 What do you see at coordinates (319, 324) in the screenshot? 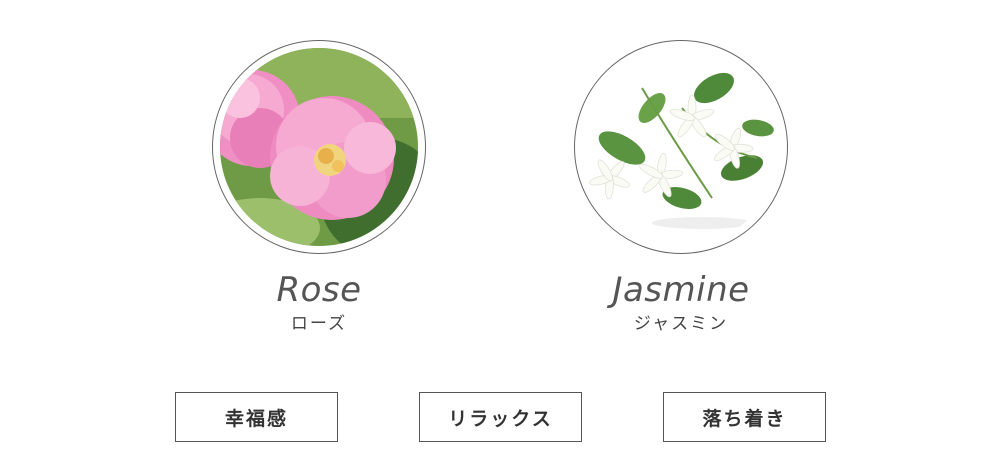
I see `rose-name-japanese: ローズ` at bounding box center [319, 324].